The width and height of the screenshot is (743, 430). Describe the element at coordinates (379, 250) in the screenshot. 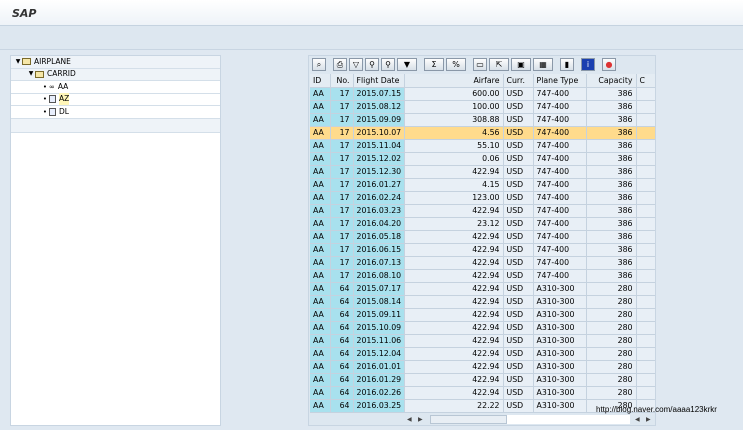

I see `table-cell: 2016.06.15` at that location.